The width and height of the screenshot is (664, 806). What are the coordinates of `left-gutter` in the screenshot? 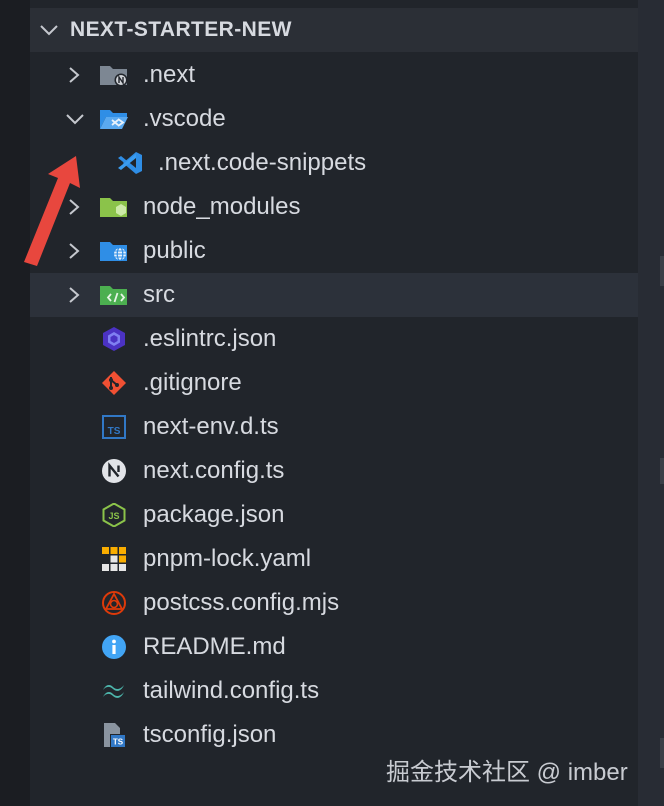 It's located at (15, 403).